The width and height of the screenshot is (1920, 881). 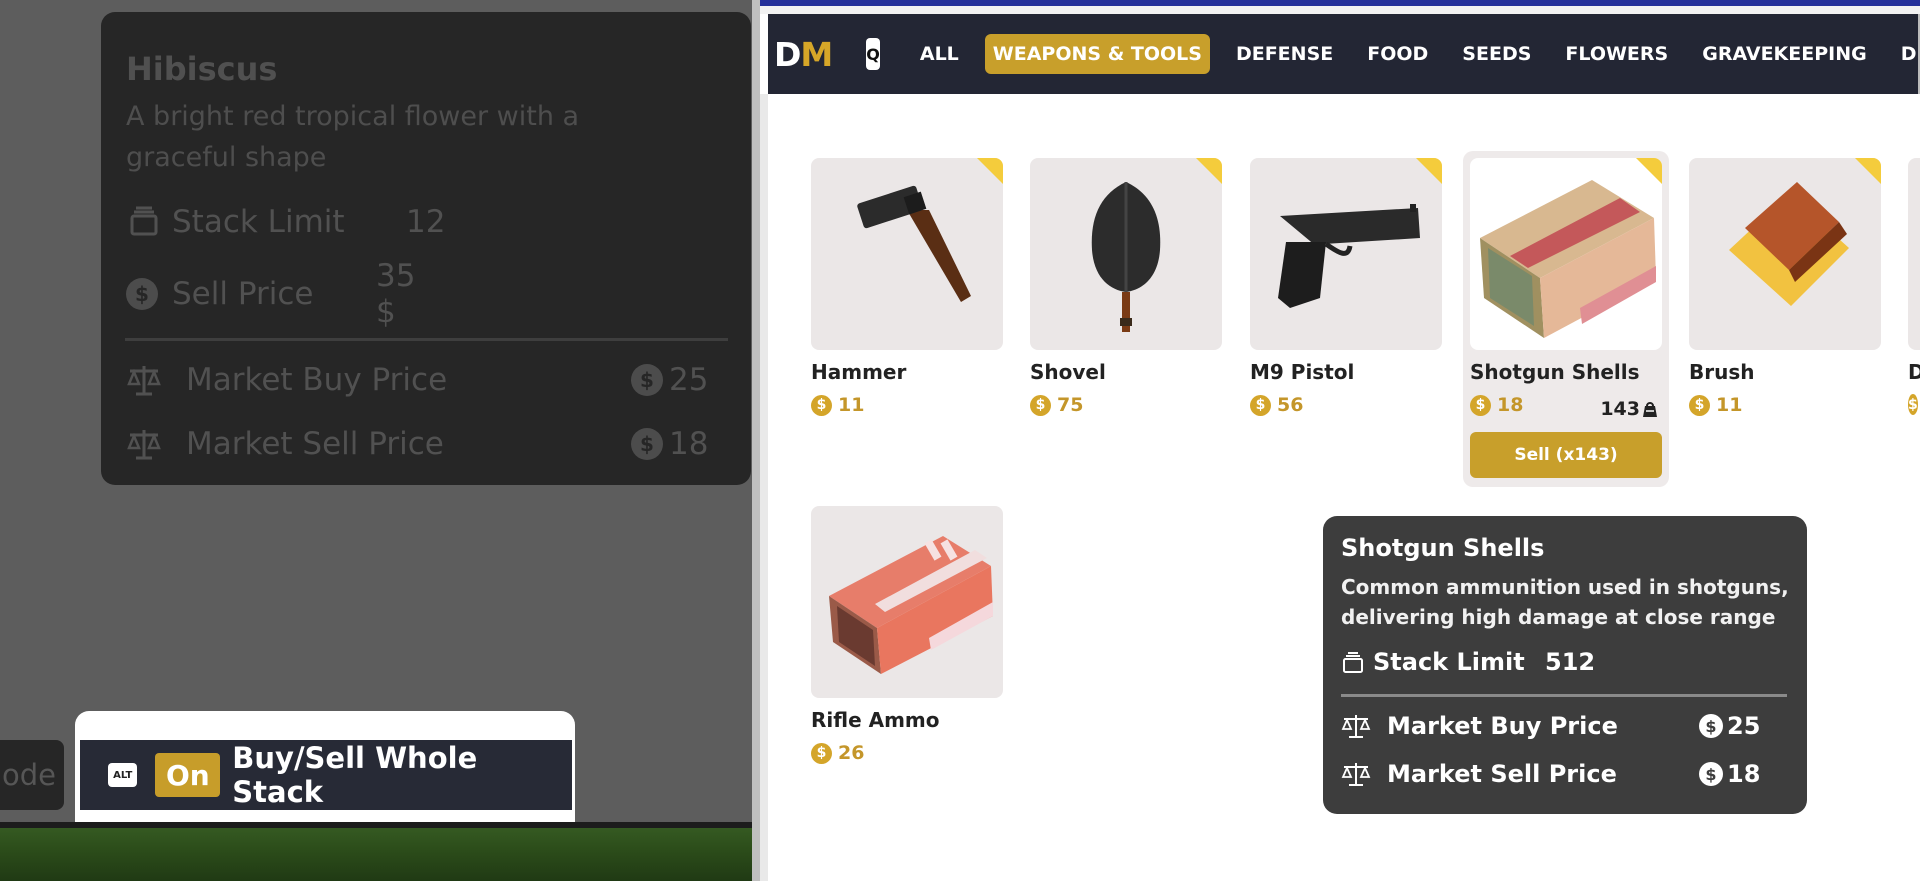 What do you see at coordinates (1496, 54) in the screenshot?
I see `tab-seeds: SEEDS` at bounding box center [1496, 54].